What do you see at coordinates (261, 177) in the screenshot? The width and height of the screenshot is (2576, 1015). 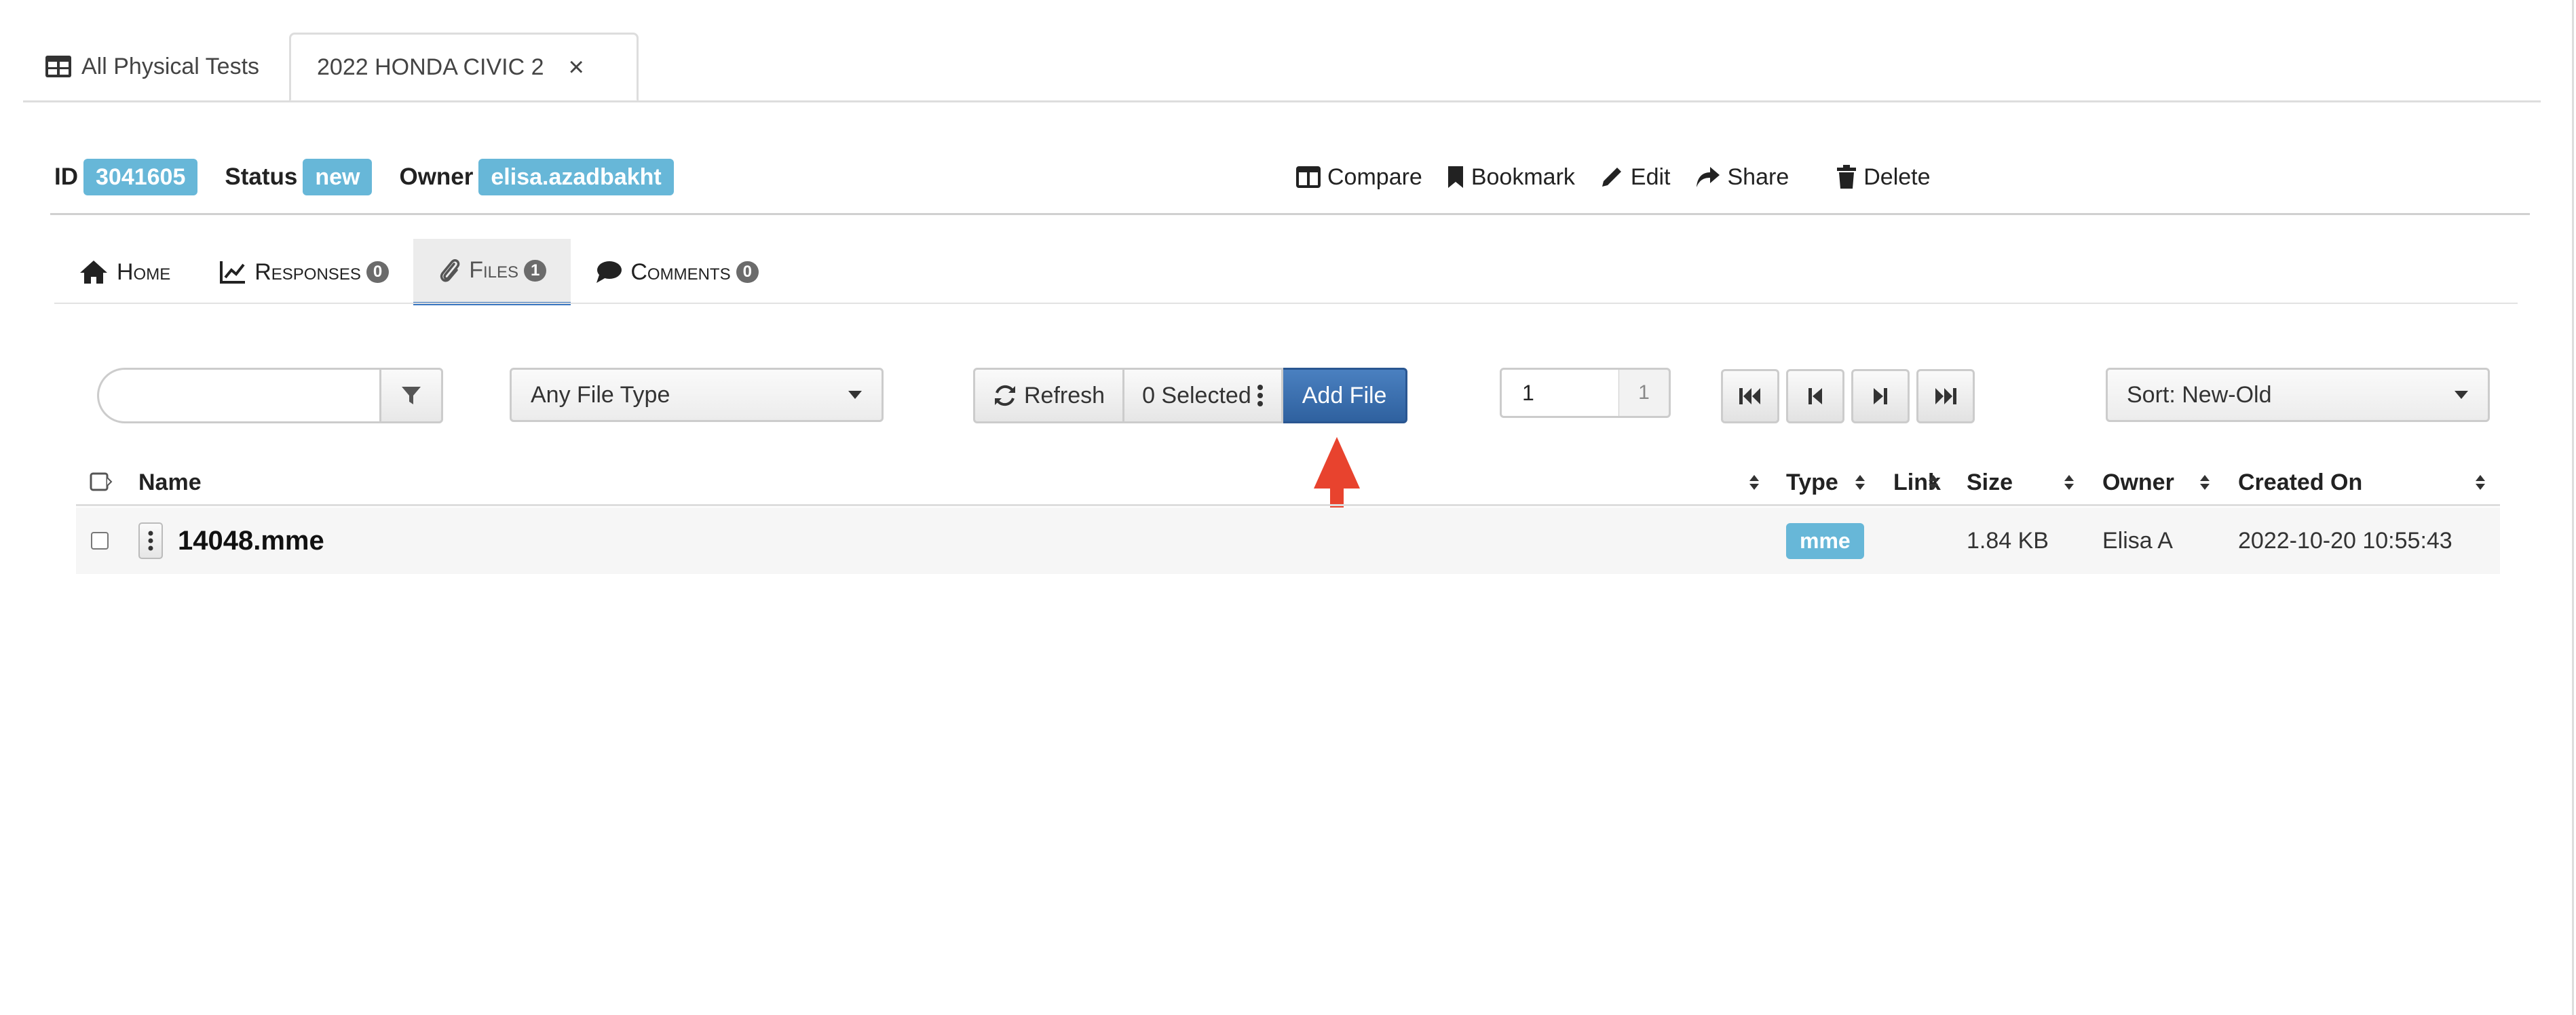 I see `status-label: Status` at bounding box center [261, 177].